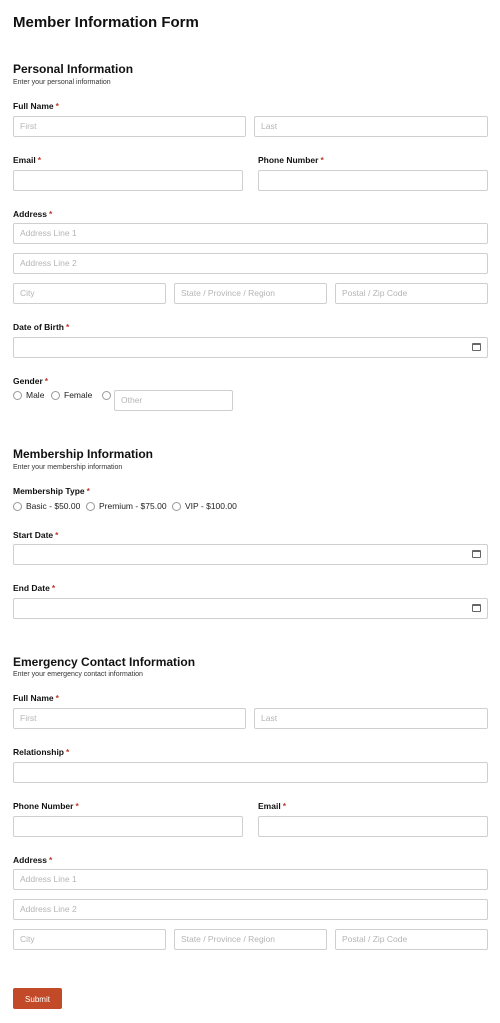  What do you see at coordinates (73, 69) in the screenshot?
I see `personal-section-title: Personal Information` at bounding box center [73, 69].